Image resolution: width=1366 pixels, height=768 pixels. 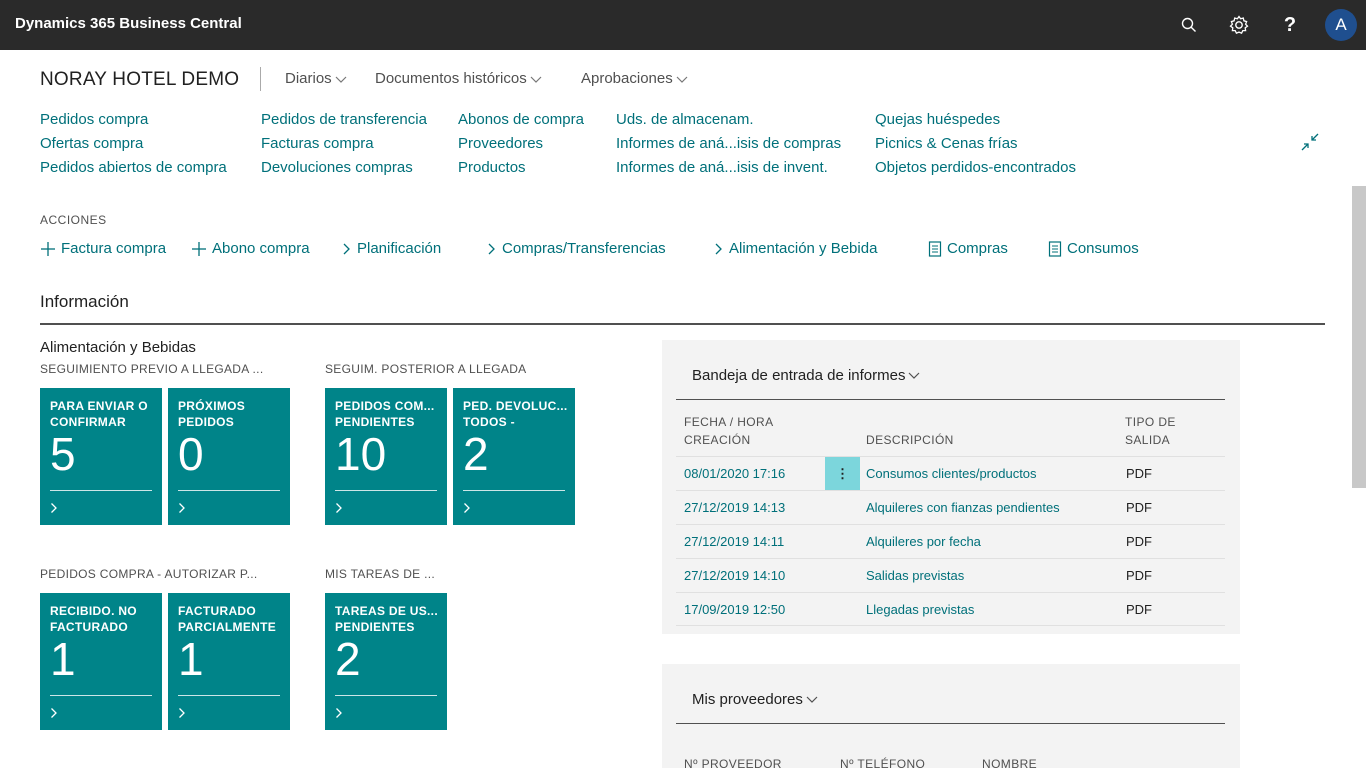 I want to click on menu-diarios: Diarios, so click(x=316, y=78).